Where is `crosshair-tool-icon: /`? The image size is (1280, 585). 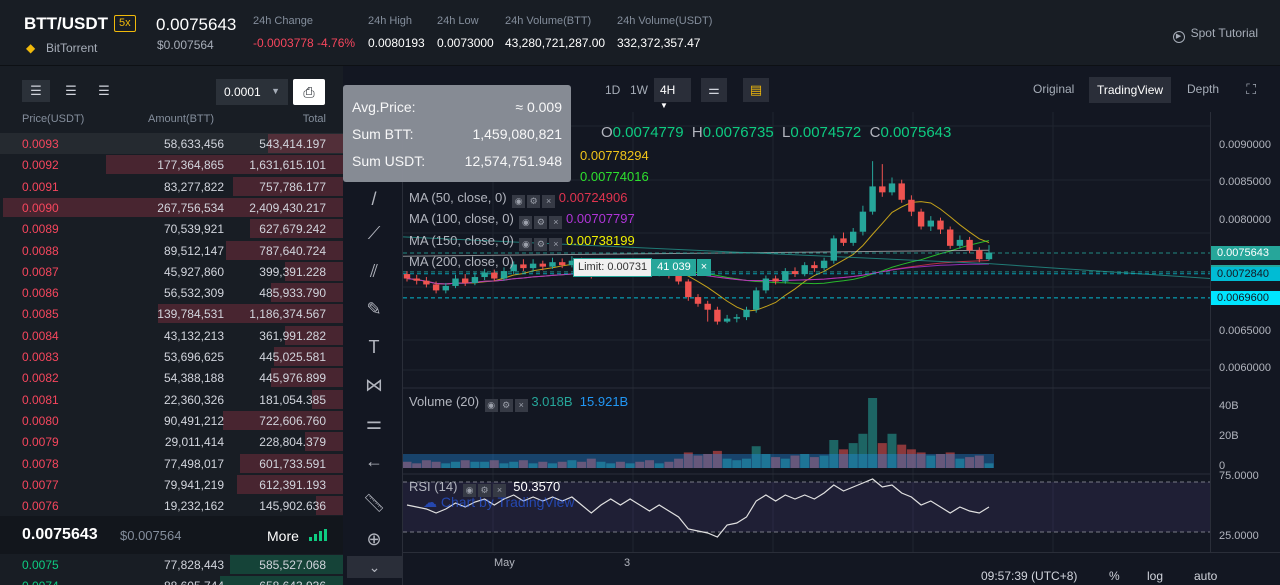
crosshair-tool-icon: / is located at coordinates (374, 199).